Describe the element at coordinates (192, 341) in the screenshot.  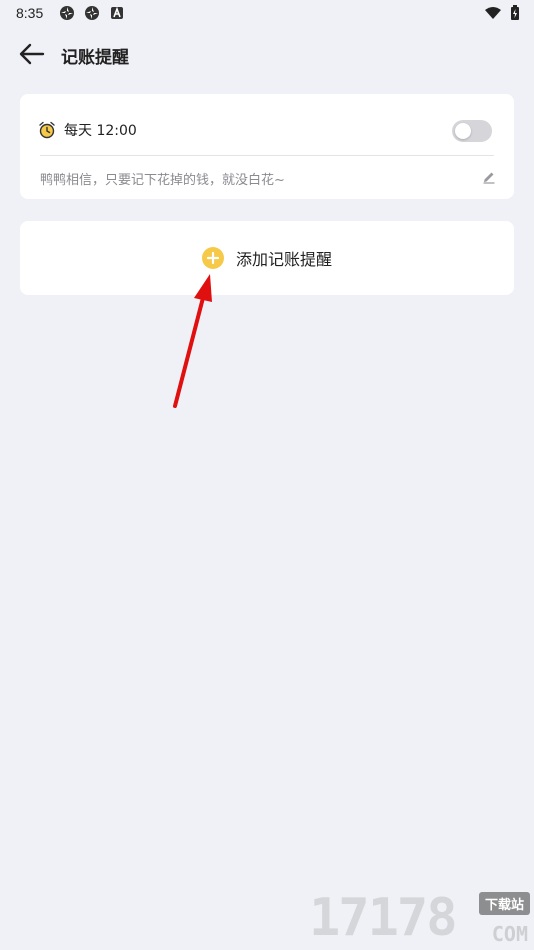
I see `annotation-arrow-icon` at that location.